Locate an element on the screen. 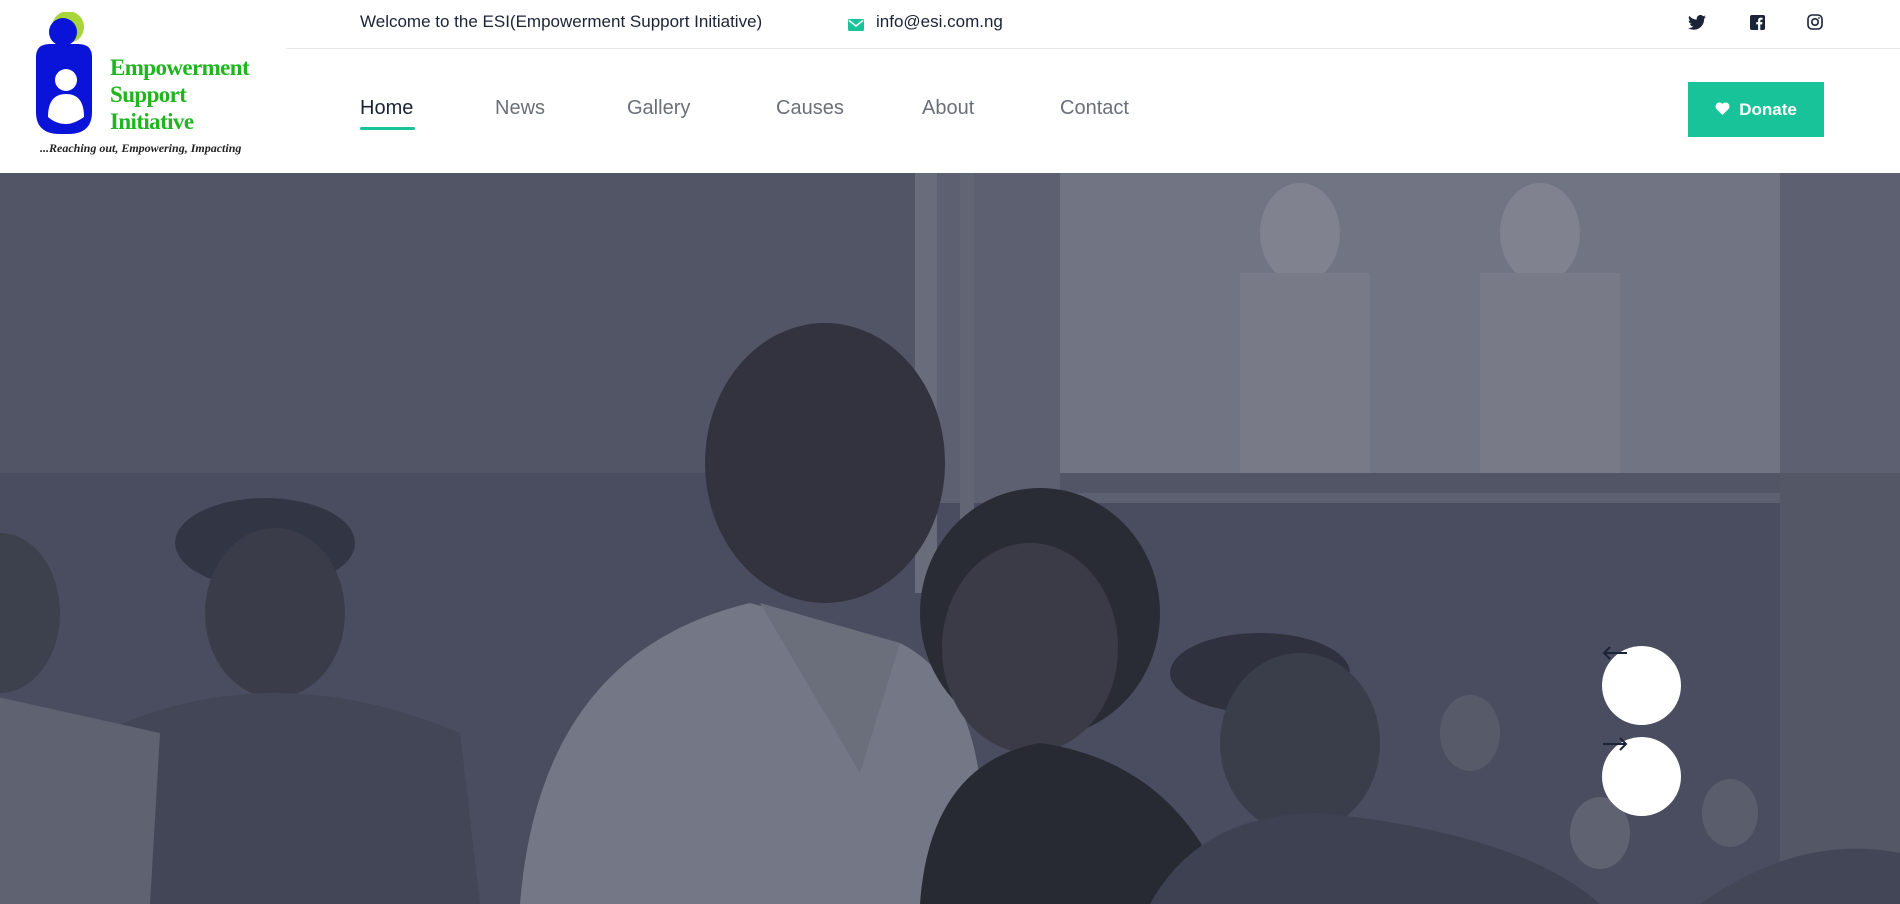  facebook-icon is located at coordinates (1757, 22).